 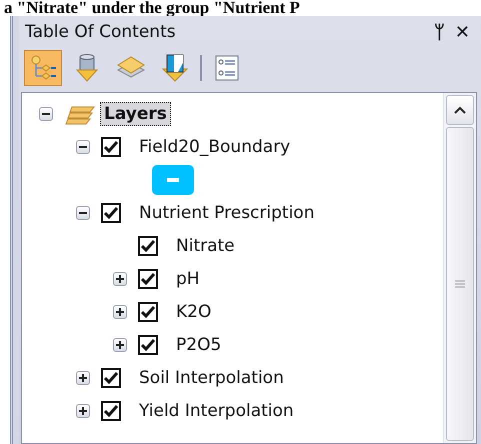 I want to click on drawing-order-icon, so click(x=43, y=68).